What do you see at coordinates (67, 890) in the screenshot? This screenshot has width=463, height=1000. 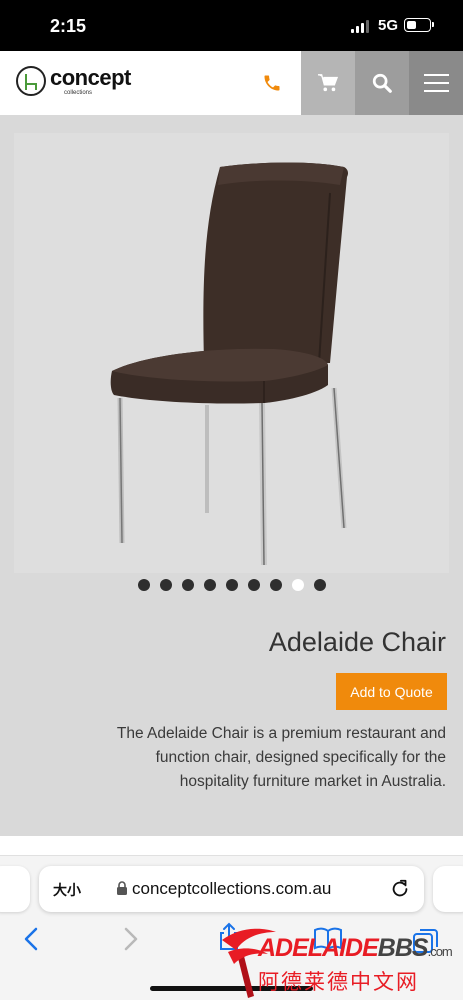 I see `text-size-button: 大小` at bounding box center [67, 890].